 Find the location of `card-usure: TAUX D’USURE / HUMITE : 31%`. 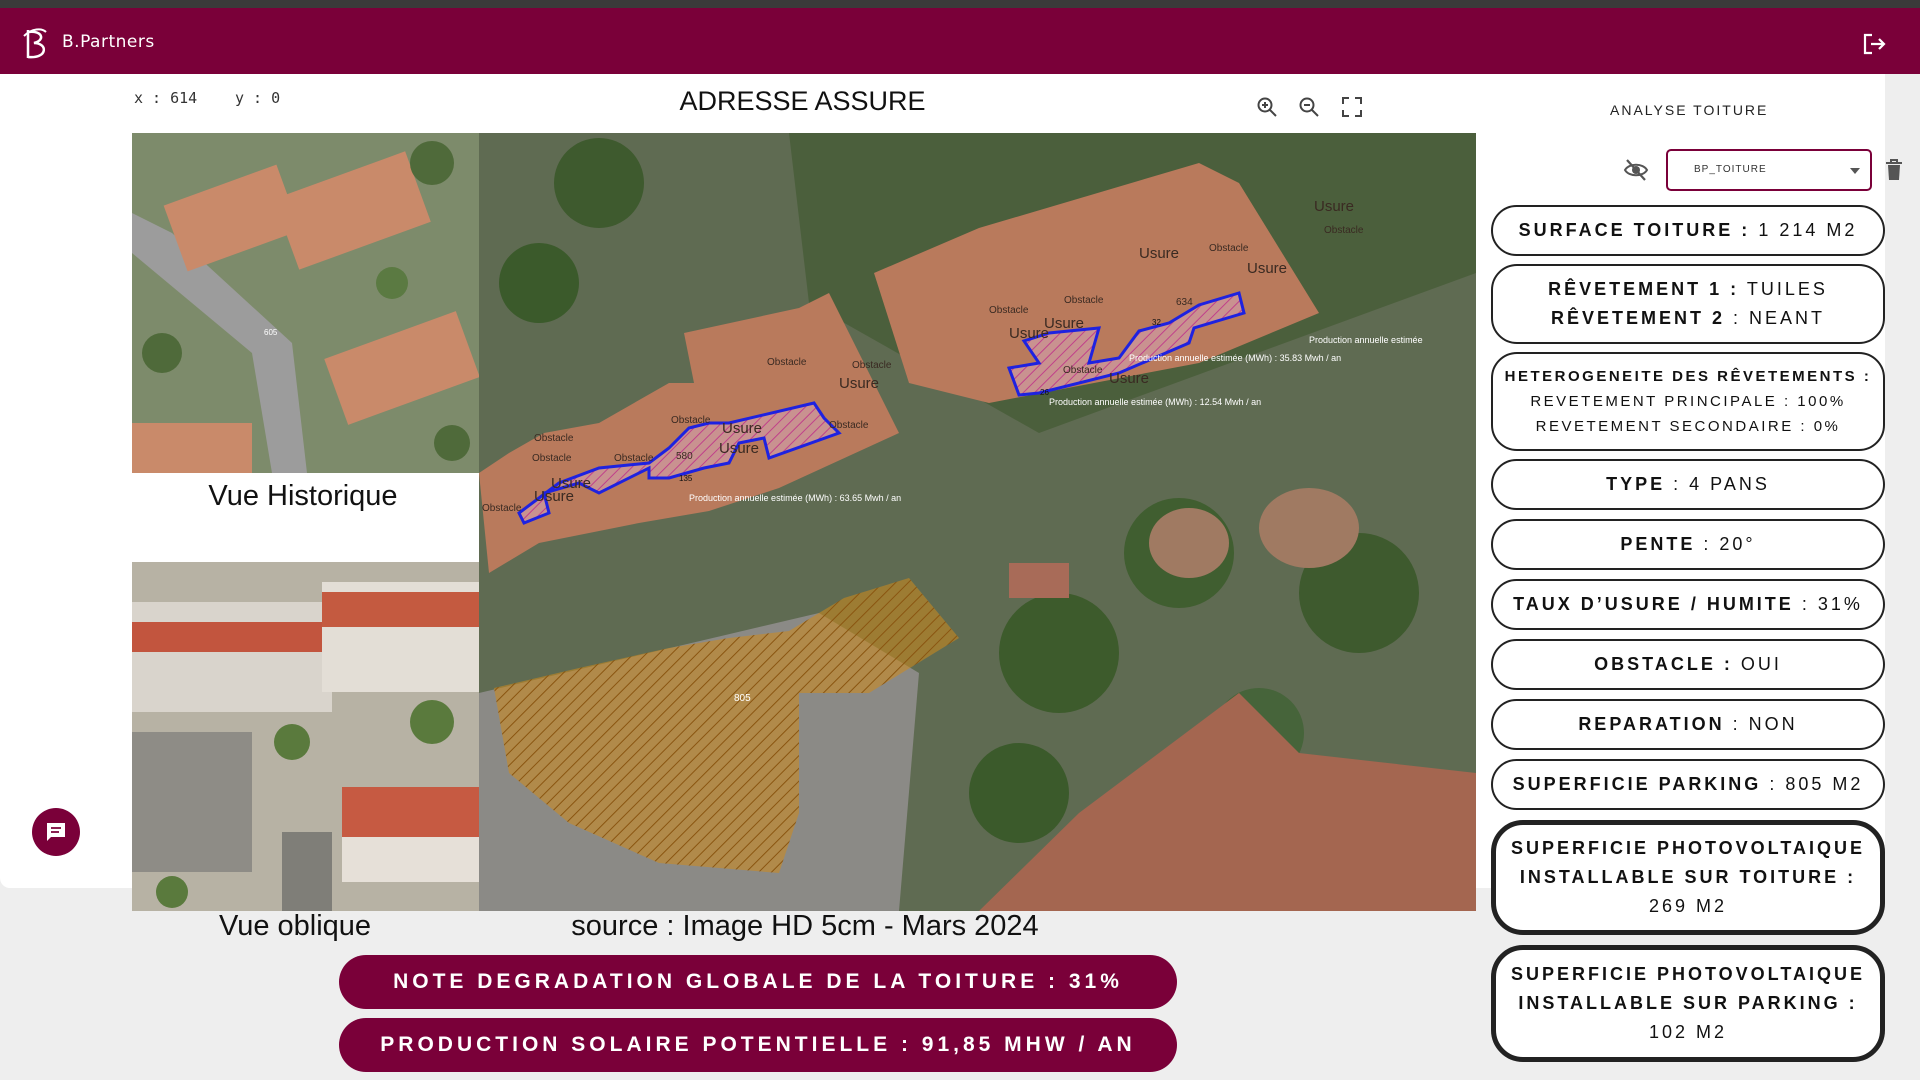

card-usure: TAUX D’USURE / HUMITE : 31% is located at coordinates (1688, 604).